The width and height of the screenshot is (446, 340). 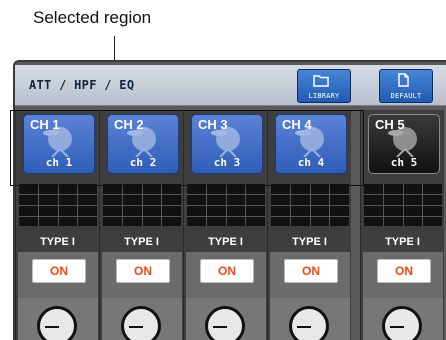 I want to click on panel-title: ATT / HPF / EQ, so click(x=82, y=85).